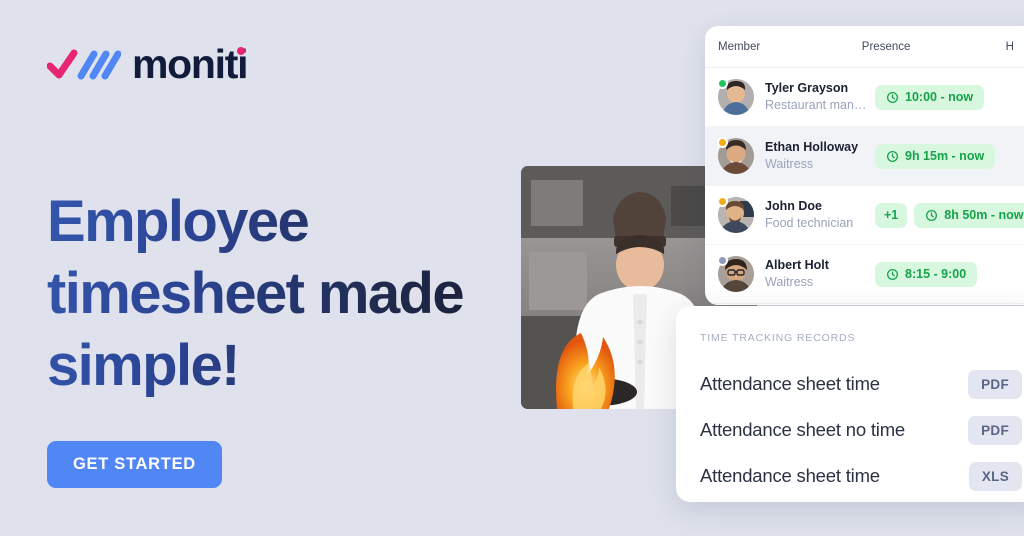 The width and height of the screenshot is (1024, 536). I want to click on brand-wordmark: moniti, so click(190, 64).